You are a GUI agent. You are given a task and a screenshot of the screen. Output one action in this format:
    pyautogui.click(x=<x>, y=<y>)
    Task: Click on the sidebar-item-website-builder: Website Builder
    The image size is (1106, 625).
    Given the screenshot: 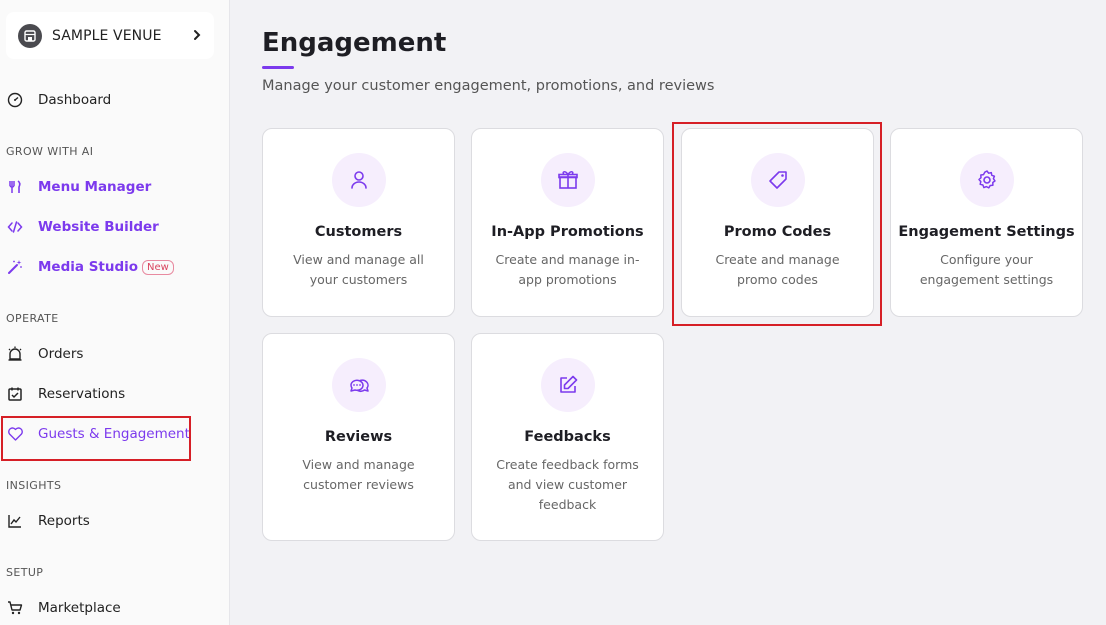 What is the action you would take?
    pyautogui.click(x=82, y=227)
    